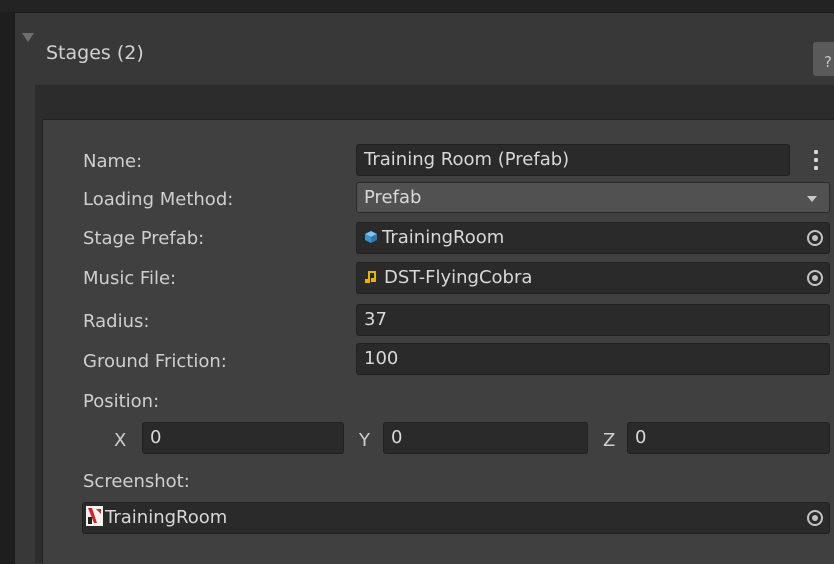 The width and height of the screenshot is (834, 564). What do you see at coordinates (370, 277) in the screenshot?
I see `audio-clip-icon` at bounding box center [370, 277].